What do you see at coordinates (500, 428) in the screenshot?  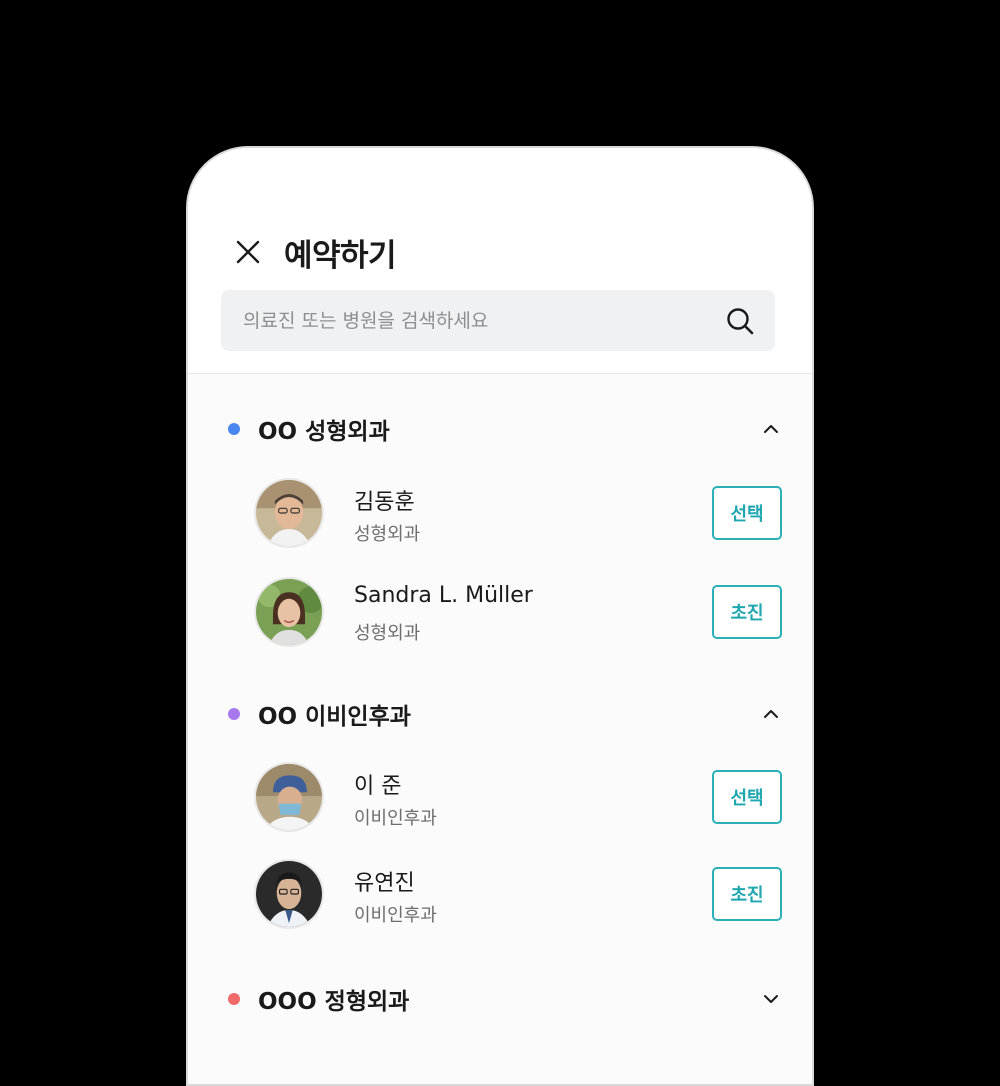 I see `section-header: OO 성형외과` at bounding box center [500, 428].